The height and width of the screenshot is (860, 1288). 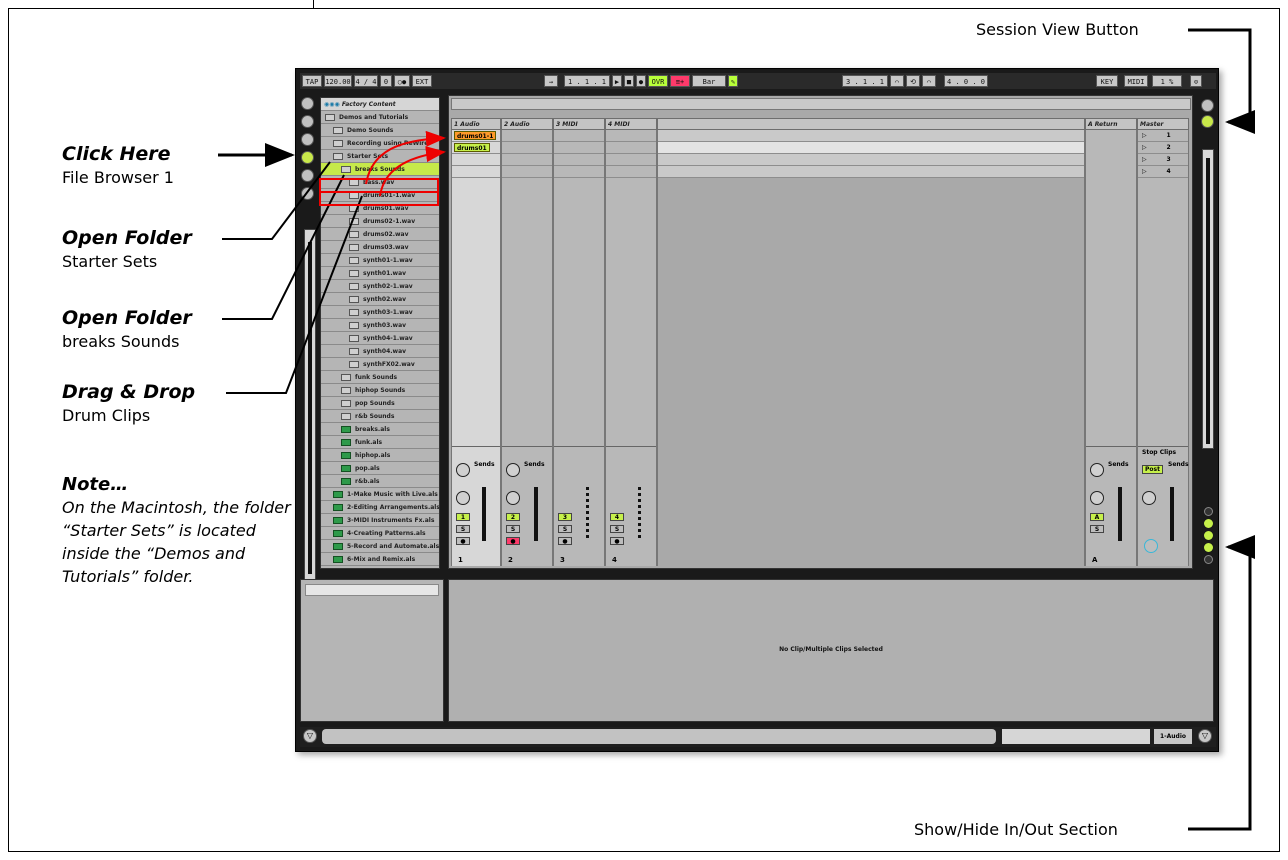 What do you see at coordinates (307, 103) in the screenshot?
I see `hide-browser-button` at bounding box center [307, 103].